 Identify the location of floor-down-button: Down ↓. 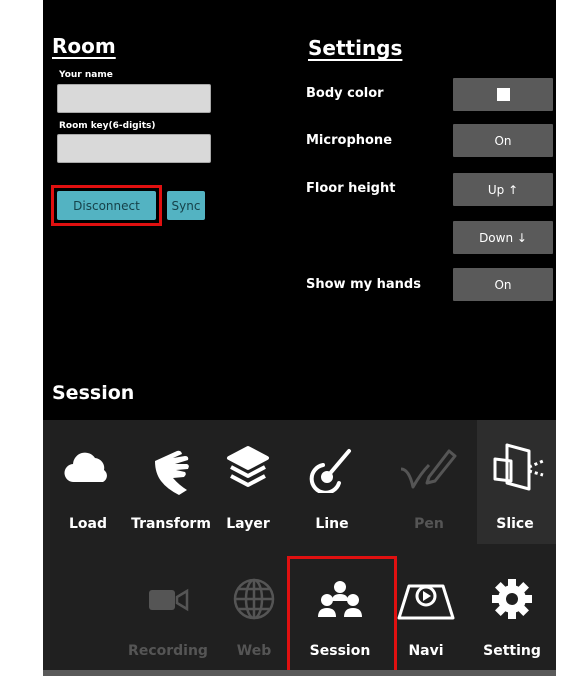
(503, 237).